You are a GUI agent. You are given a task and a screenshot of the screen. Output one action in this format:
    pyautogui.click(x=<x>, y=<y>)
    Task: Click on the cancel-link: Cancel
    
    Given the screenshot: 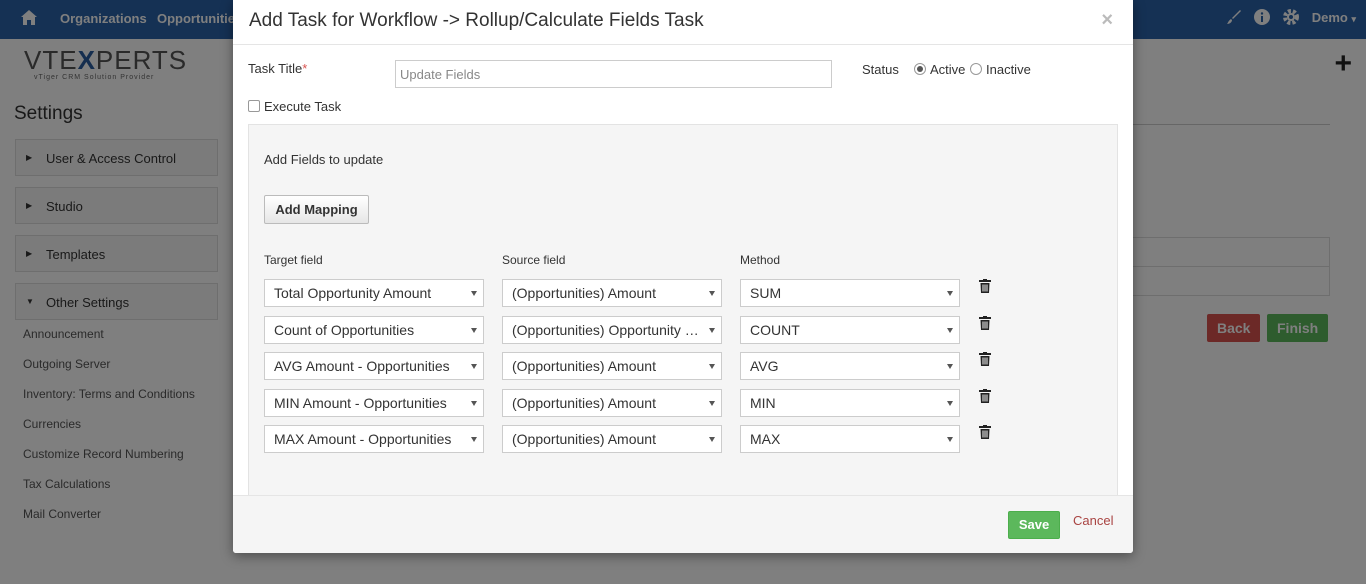 What is the action you would take?
    pyautogui.click(x=1093, y=520)
    